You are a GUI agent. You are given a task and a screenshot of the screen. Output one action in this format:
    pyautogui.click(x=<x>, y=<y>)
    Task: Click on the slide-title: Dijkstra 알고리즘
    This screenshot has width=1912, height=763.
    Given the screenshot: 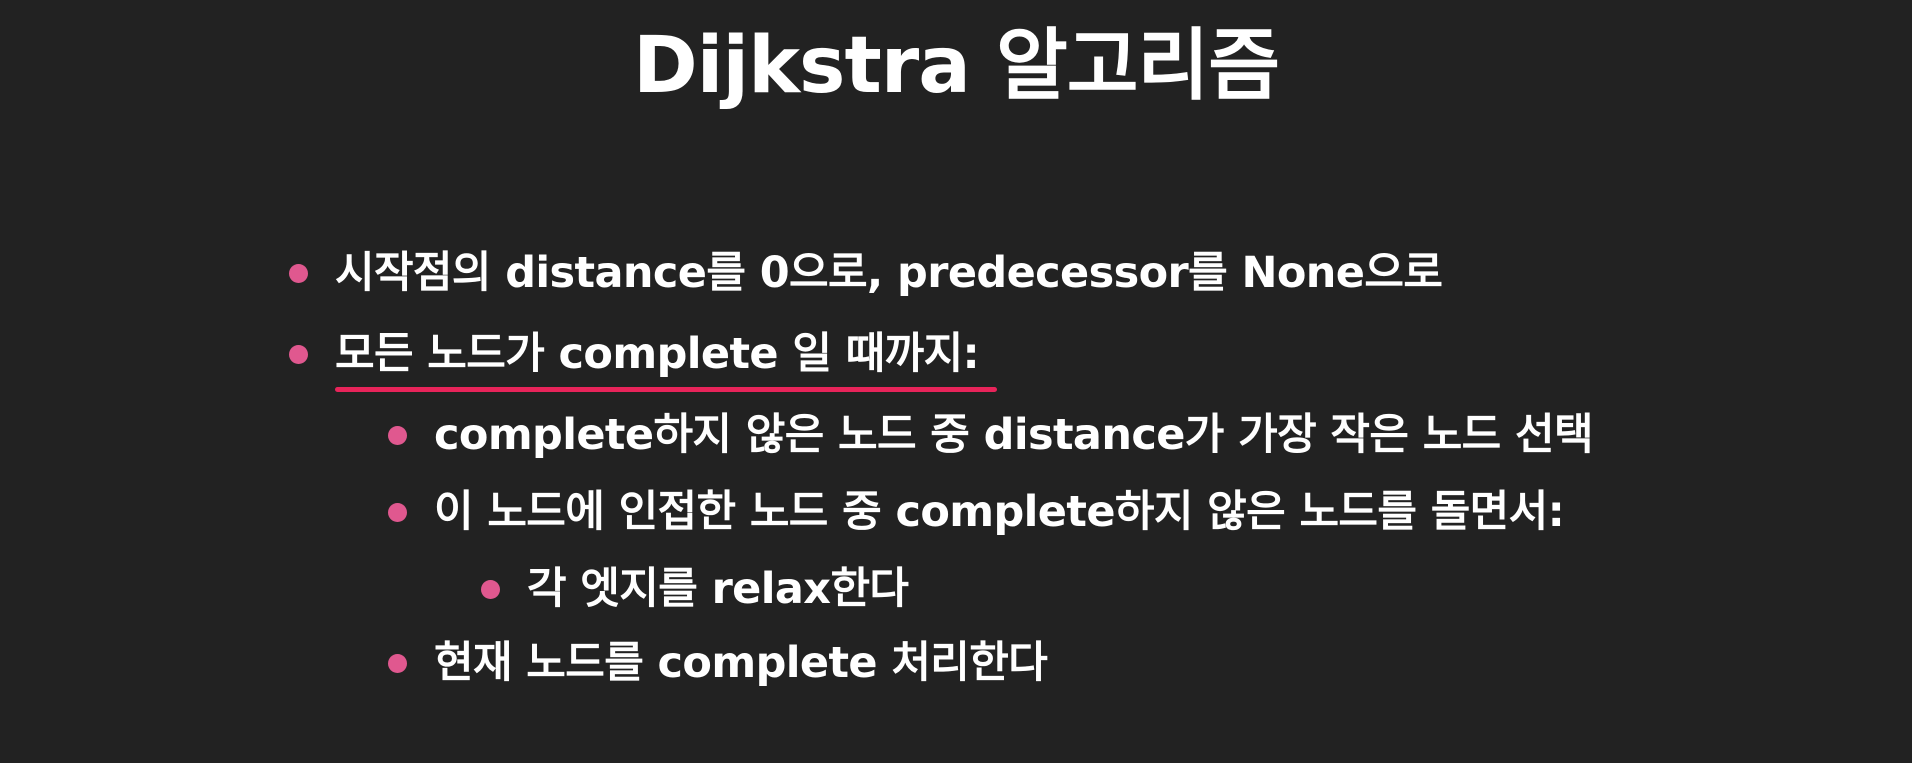 What is the action you would take?
    pyautogui.click(x=956, y=66)
    